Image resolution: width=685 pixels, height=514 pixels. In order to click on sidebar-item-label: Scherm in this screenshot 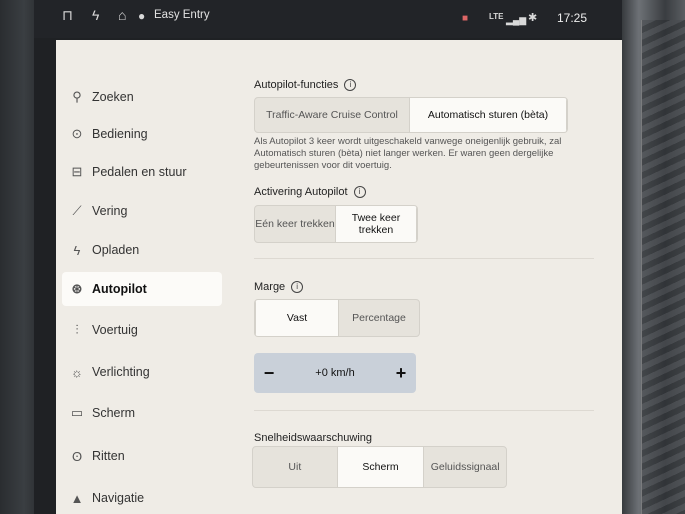, I will do `click(114, 413)`.